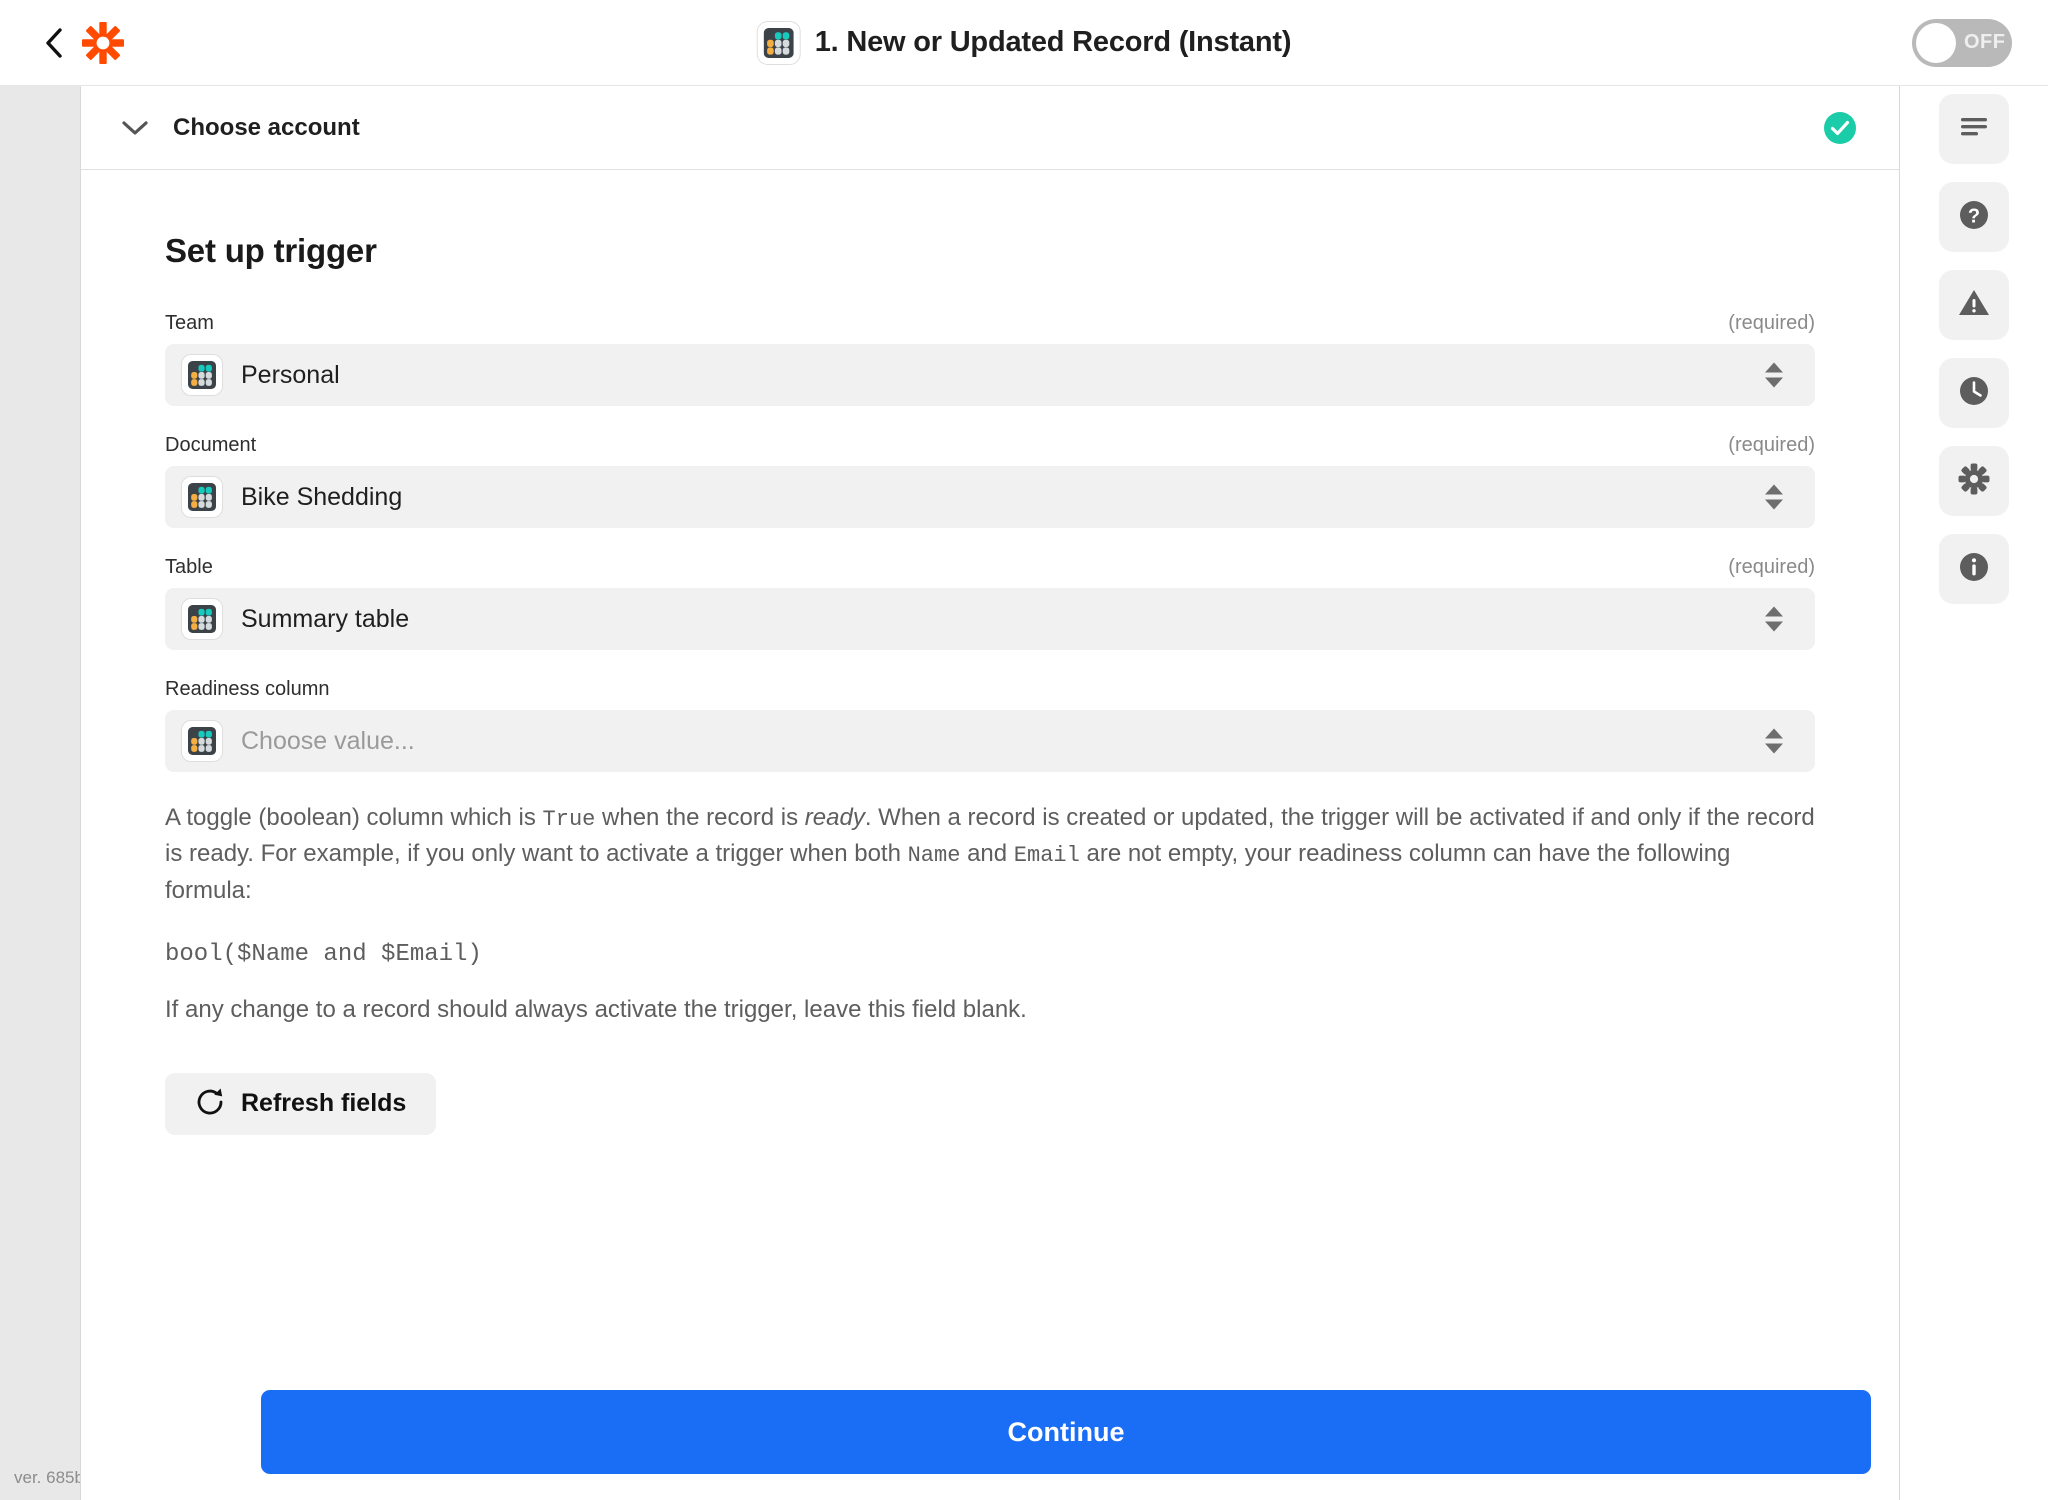 The width and height of the screenshot is (2048, 1500). I want to click on rail-item-warnings, so click(1974, 305).